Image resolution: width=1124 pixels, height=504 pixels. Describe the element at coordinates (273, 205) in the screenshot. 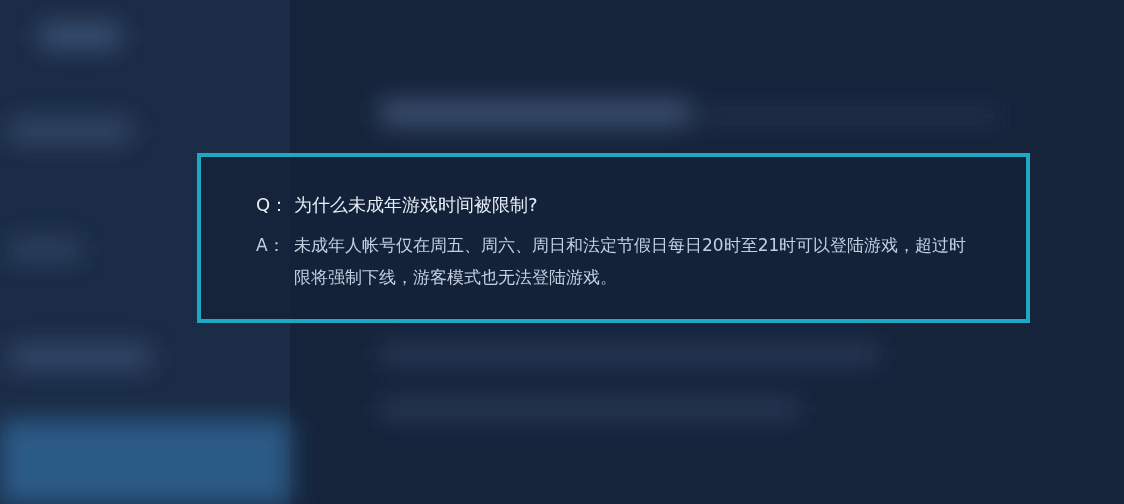

I see `question-label: Q：` at that location.